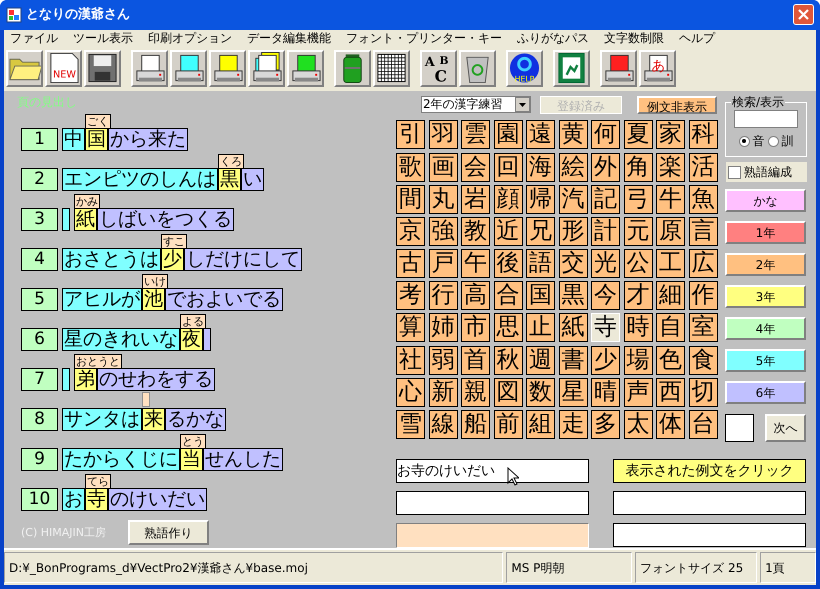  What do you see at coordinates (703, 199) in the screenshot?
I see `kanji-tile: 魚` at bounding box center [703, 199].